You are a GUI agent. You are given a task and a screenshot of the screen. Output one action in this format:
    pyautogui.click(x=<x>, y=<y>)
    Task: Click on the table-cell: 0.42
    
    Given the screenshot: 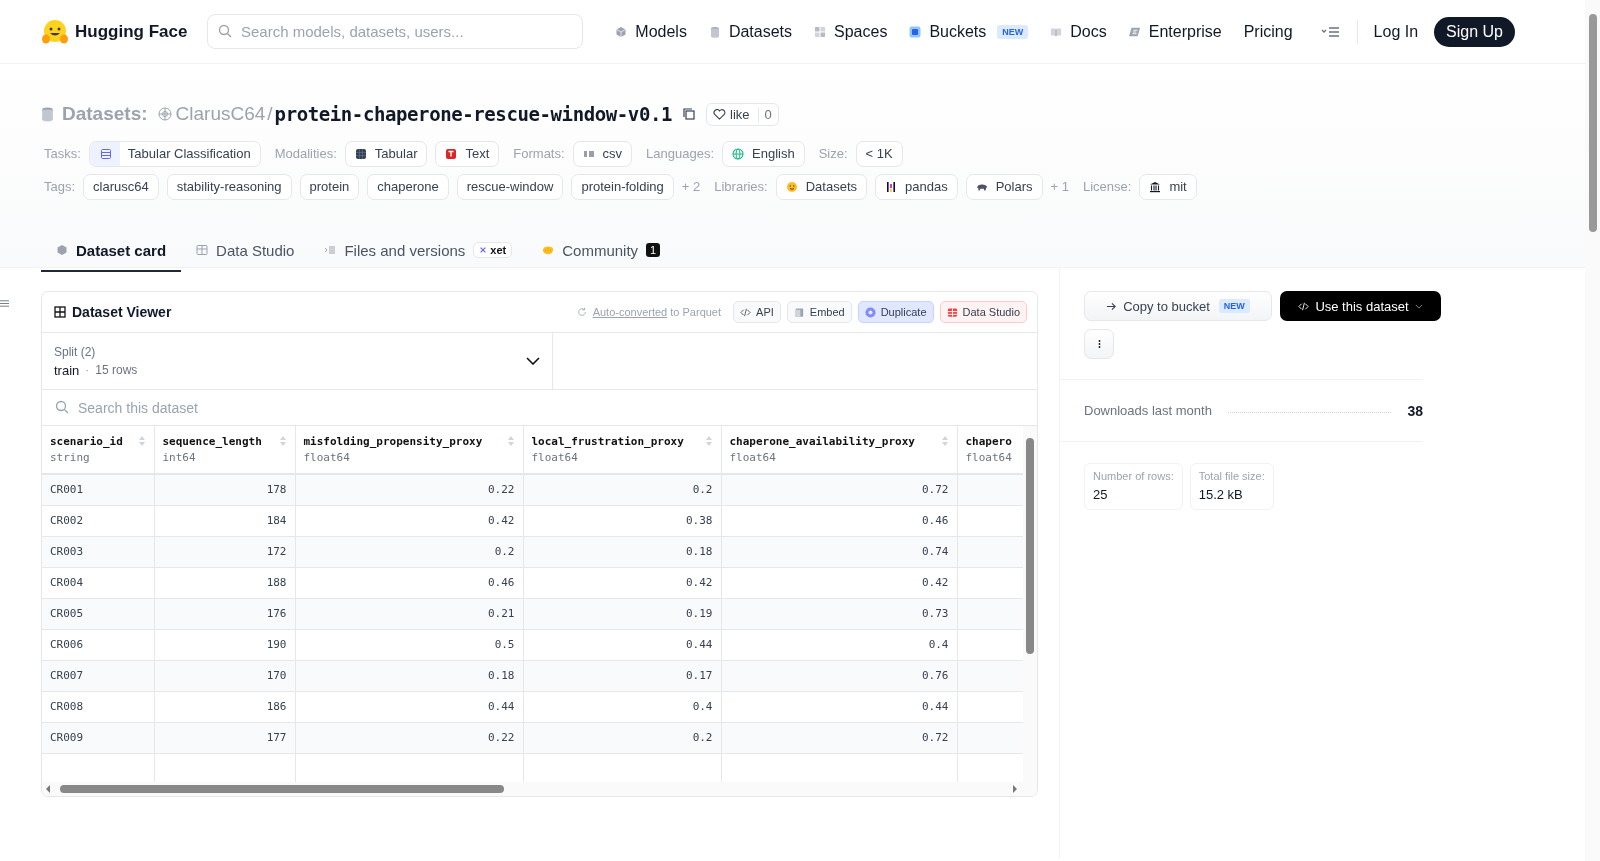 What is the action you would take?
    pyautogui.click(x=935, y=582)
    